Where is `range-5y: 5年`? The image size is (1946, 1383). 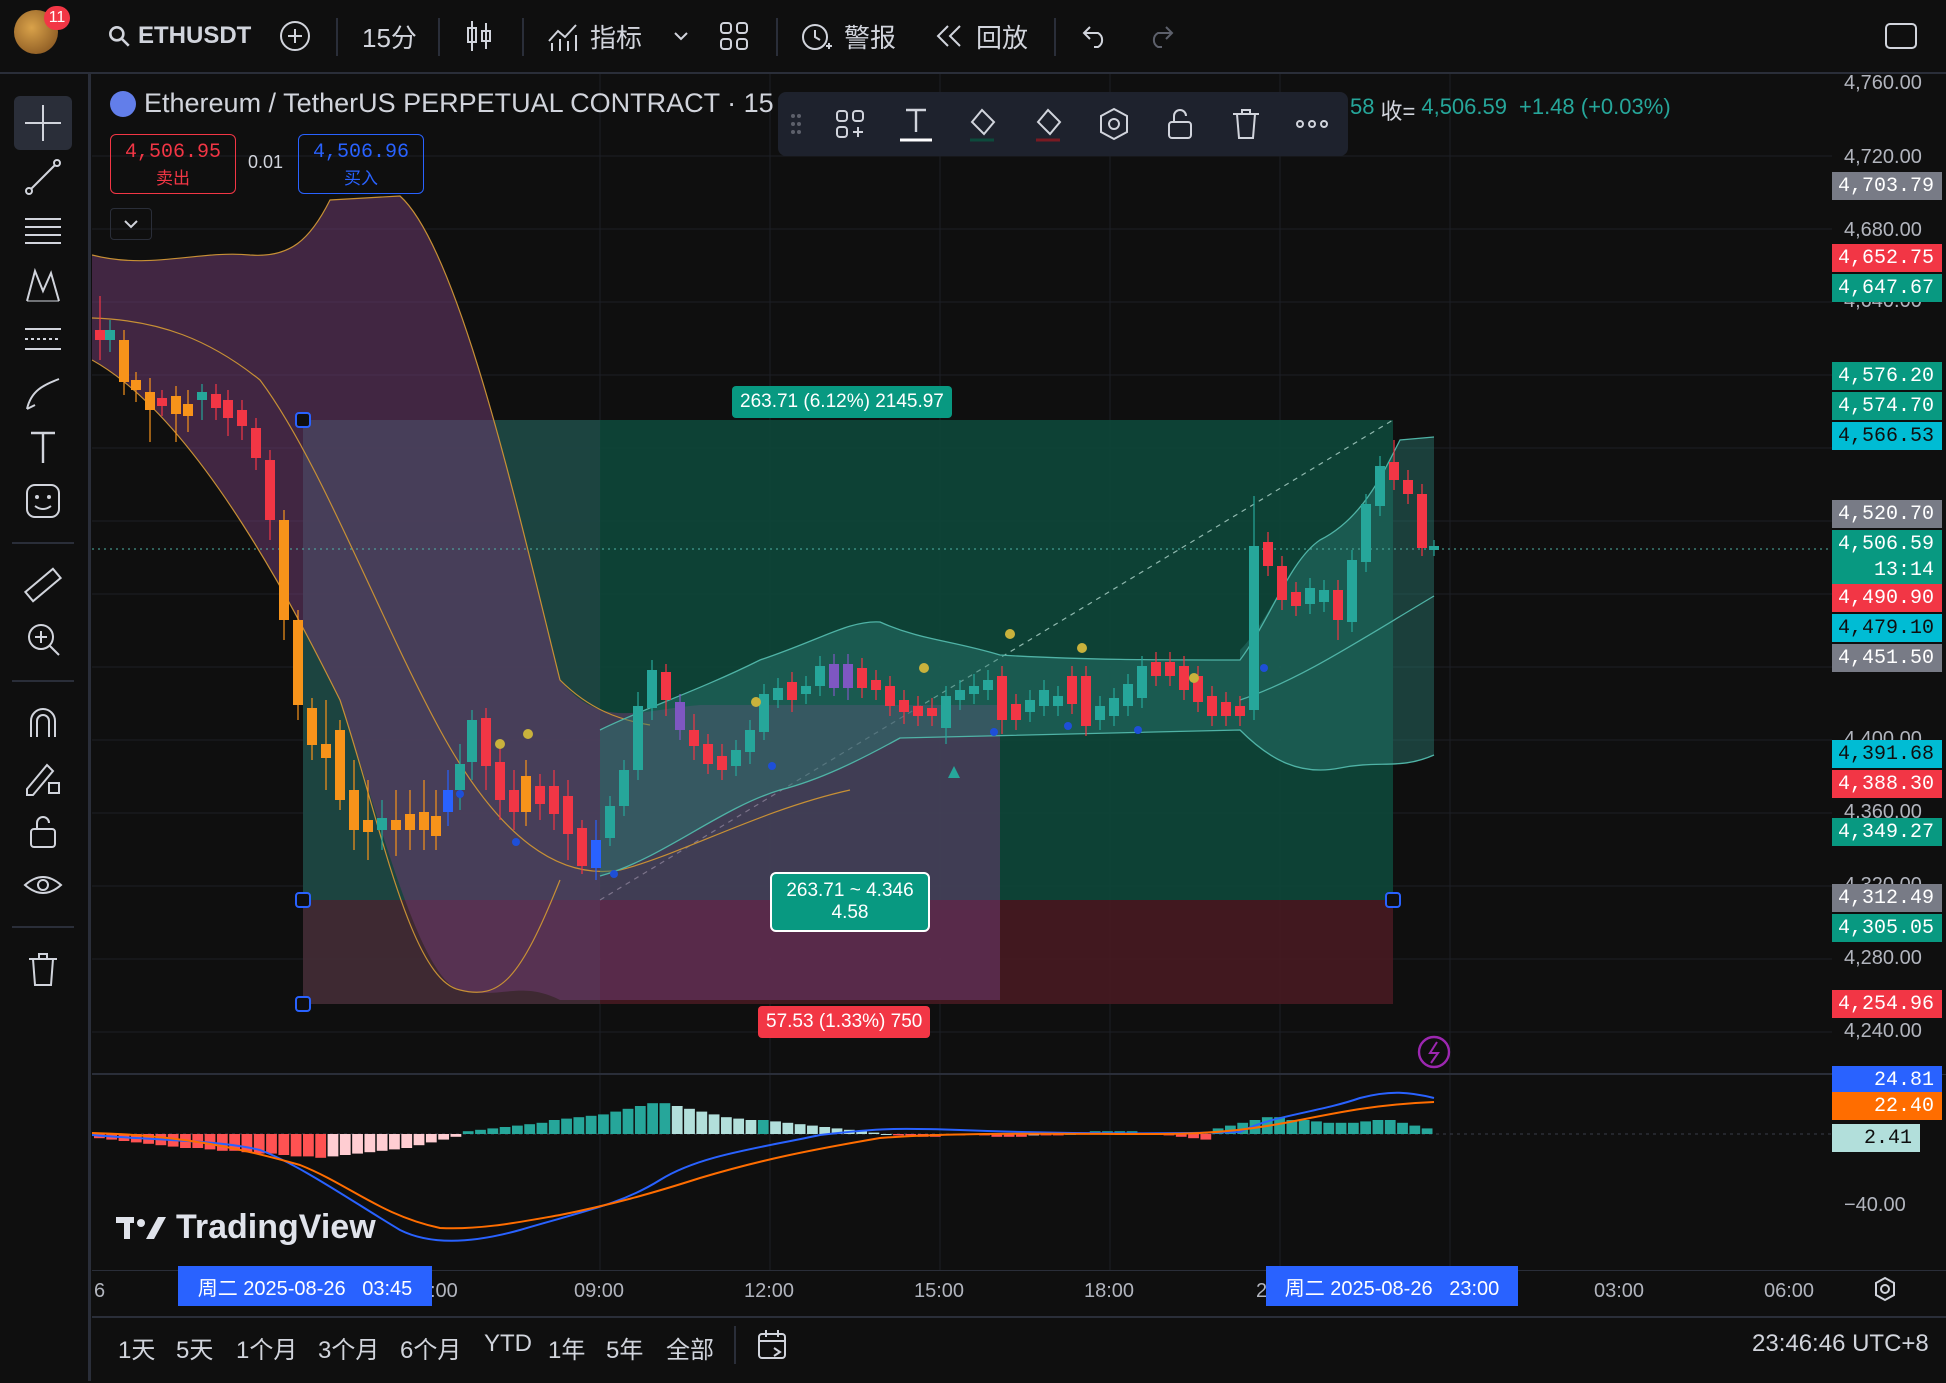
range-5y: 5年 is located at coordinates (624, 1347).